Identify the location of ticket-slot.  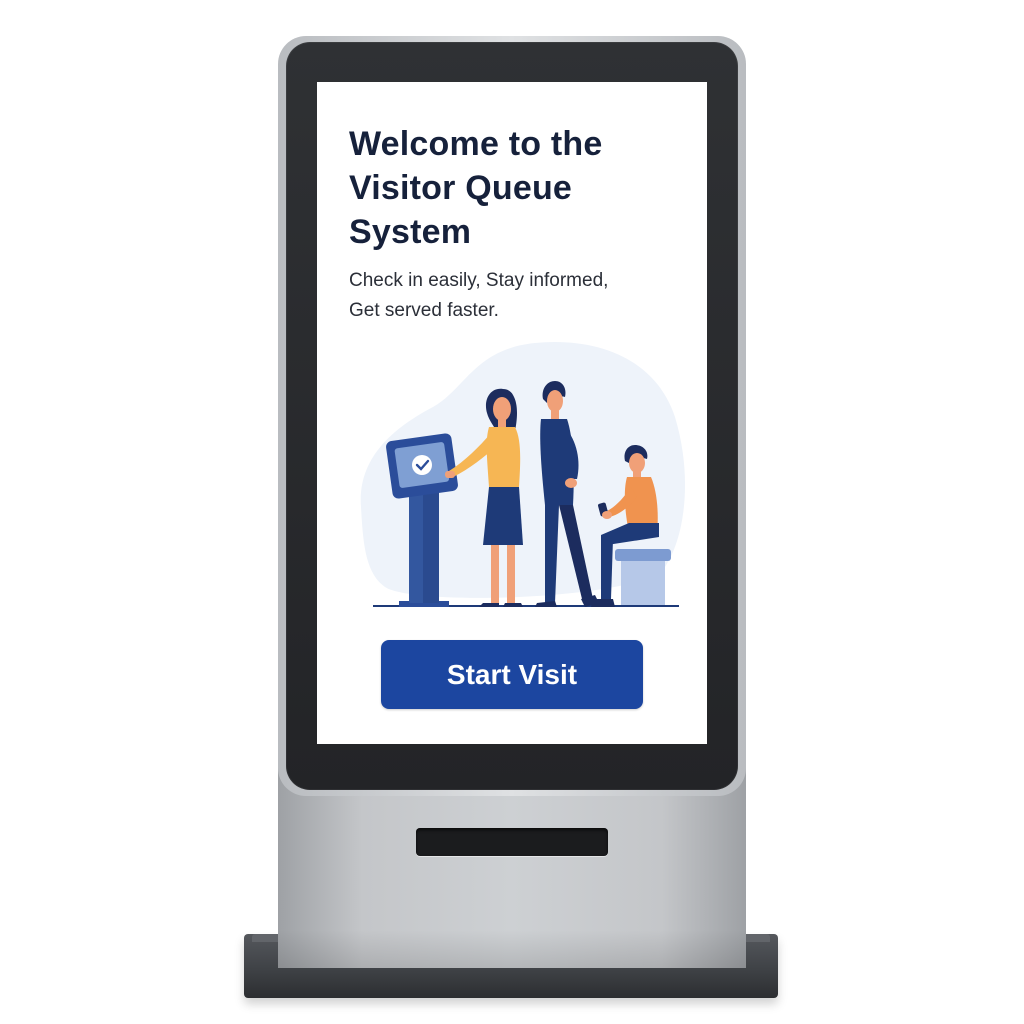
(512, 842).